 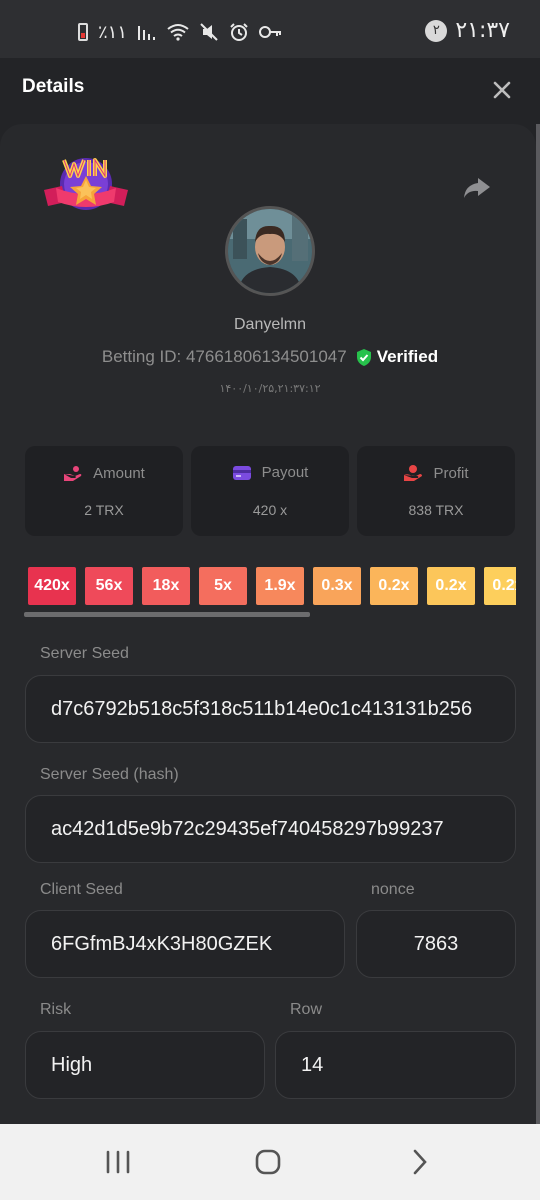 What do you see at coordinates (270, 91) in the screenshot?
I see `details-header: Details` at bounding box center [270, 91].